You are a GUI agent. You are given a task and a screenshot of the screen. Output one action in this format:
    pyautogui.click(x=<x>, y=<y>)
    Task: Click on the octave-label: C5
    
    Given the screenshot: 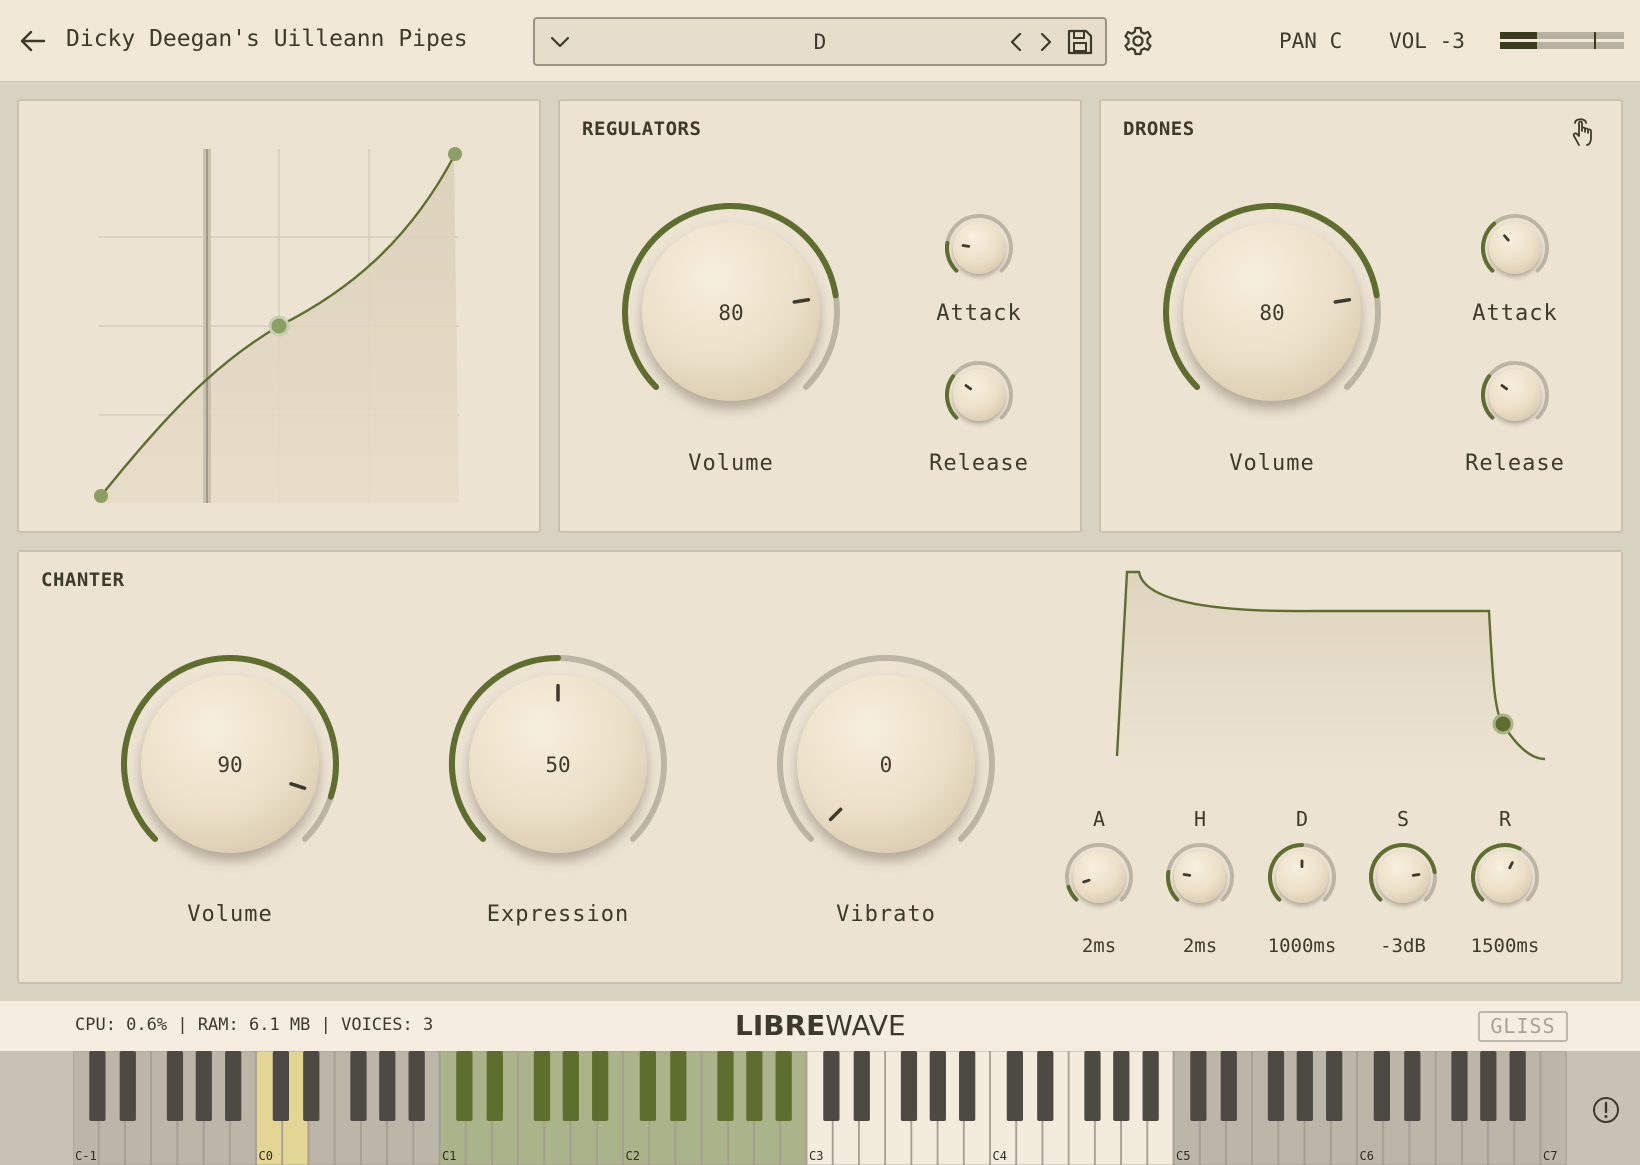 What is the action you would take?
    pyautogui.click(x=1183, y=1156)
    